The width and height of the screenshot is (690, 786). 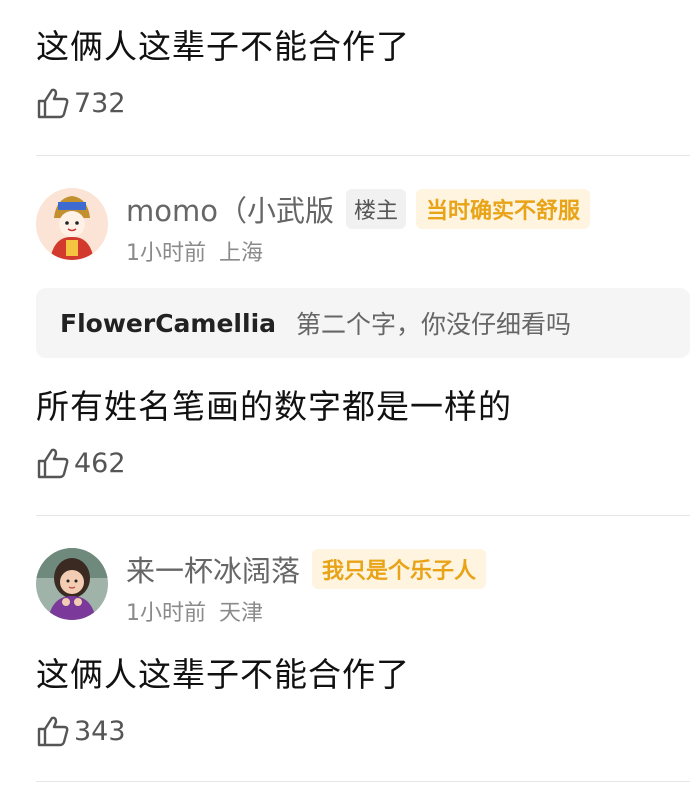 I want to click on user-tag: 我只是个乐子人, so click(x=399, y=569).